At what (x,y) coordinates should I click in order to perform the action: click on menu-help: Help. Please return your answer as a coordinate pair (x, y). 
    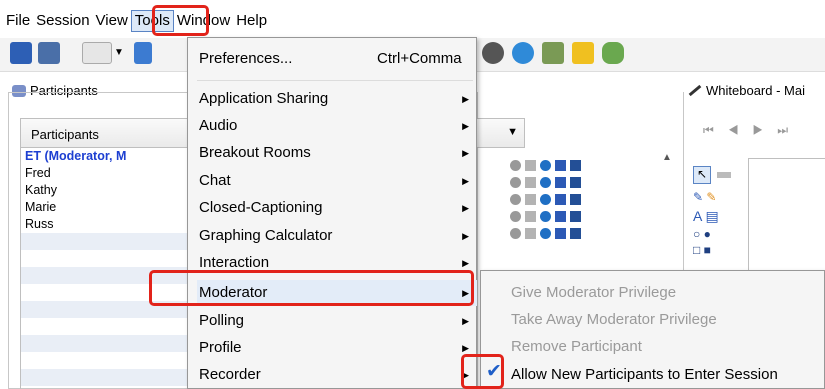
    Looking at the image, I should click on (251, 21).